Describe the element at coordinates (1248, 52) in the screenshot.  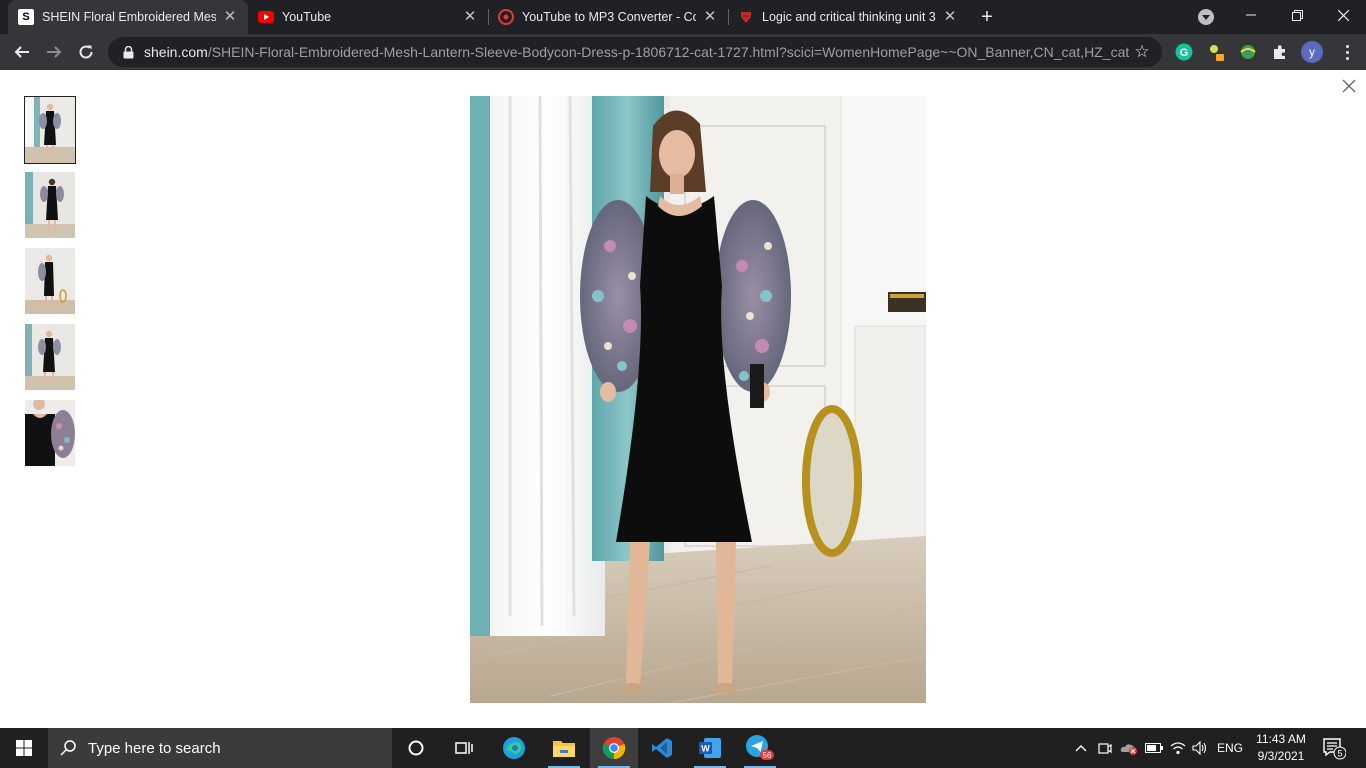
I see `extension-globe-icon` at that location.